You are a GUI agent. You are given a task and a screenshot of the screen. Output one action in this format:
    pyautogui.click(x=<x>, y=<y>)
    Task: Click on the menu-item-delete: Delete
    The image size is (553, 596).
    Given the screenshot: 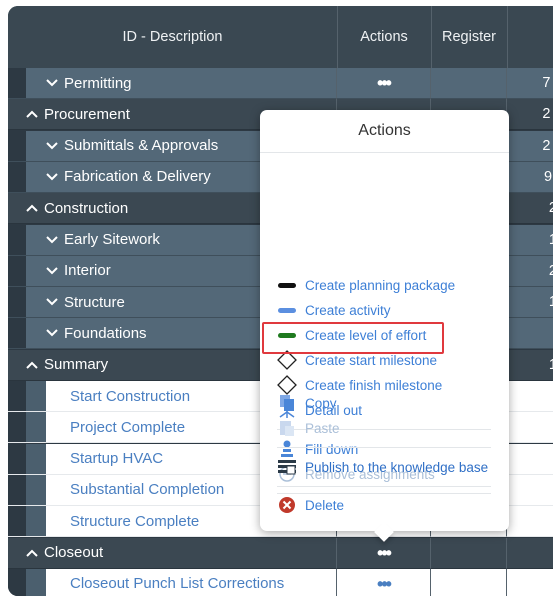 What is the action you would take?
    pyautogui.click(x=310, y=505)
    